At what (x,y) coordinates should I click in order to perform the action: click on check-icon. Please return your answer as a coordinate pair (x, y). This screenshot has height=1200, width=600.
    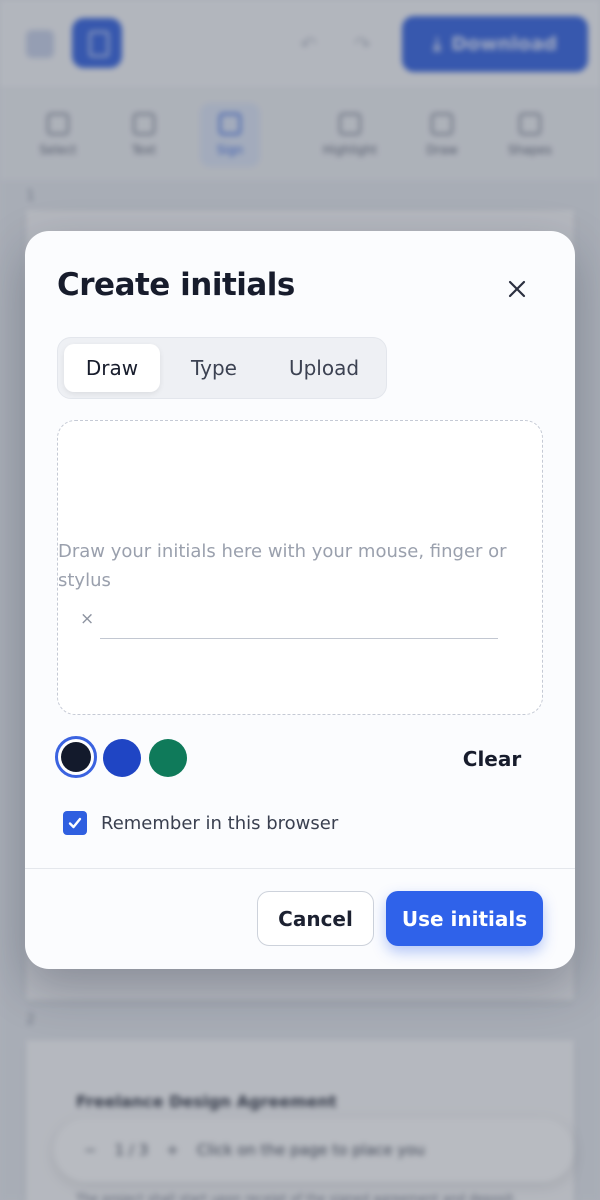
    Looking at the image, I should click on (75, 823).